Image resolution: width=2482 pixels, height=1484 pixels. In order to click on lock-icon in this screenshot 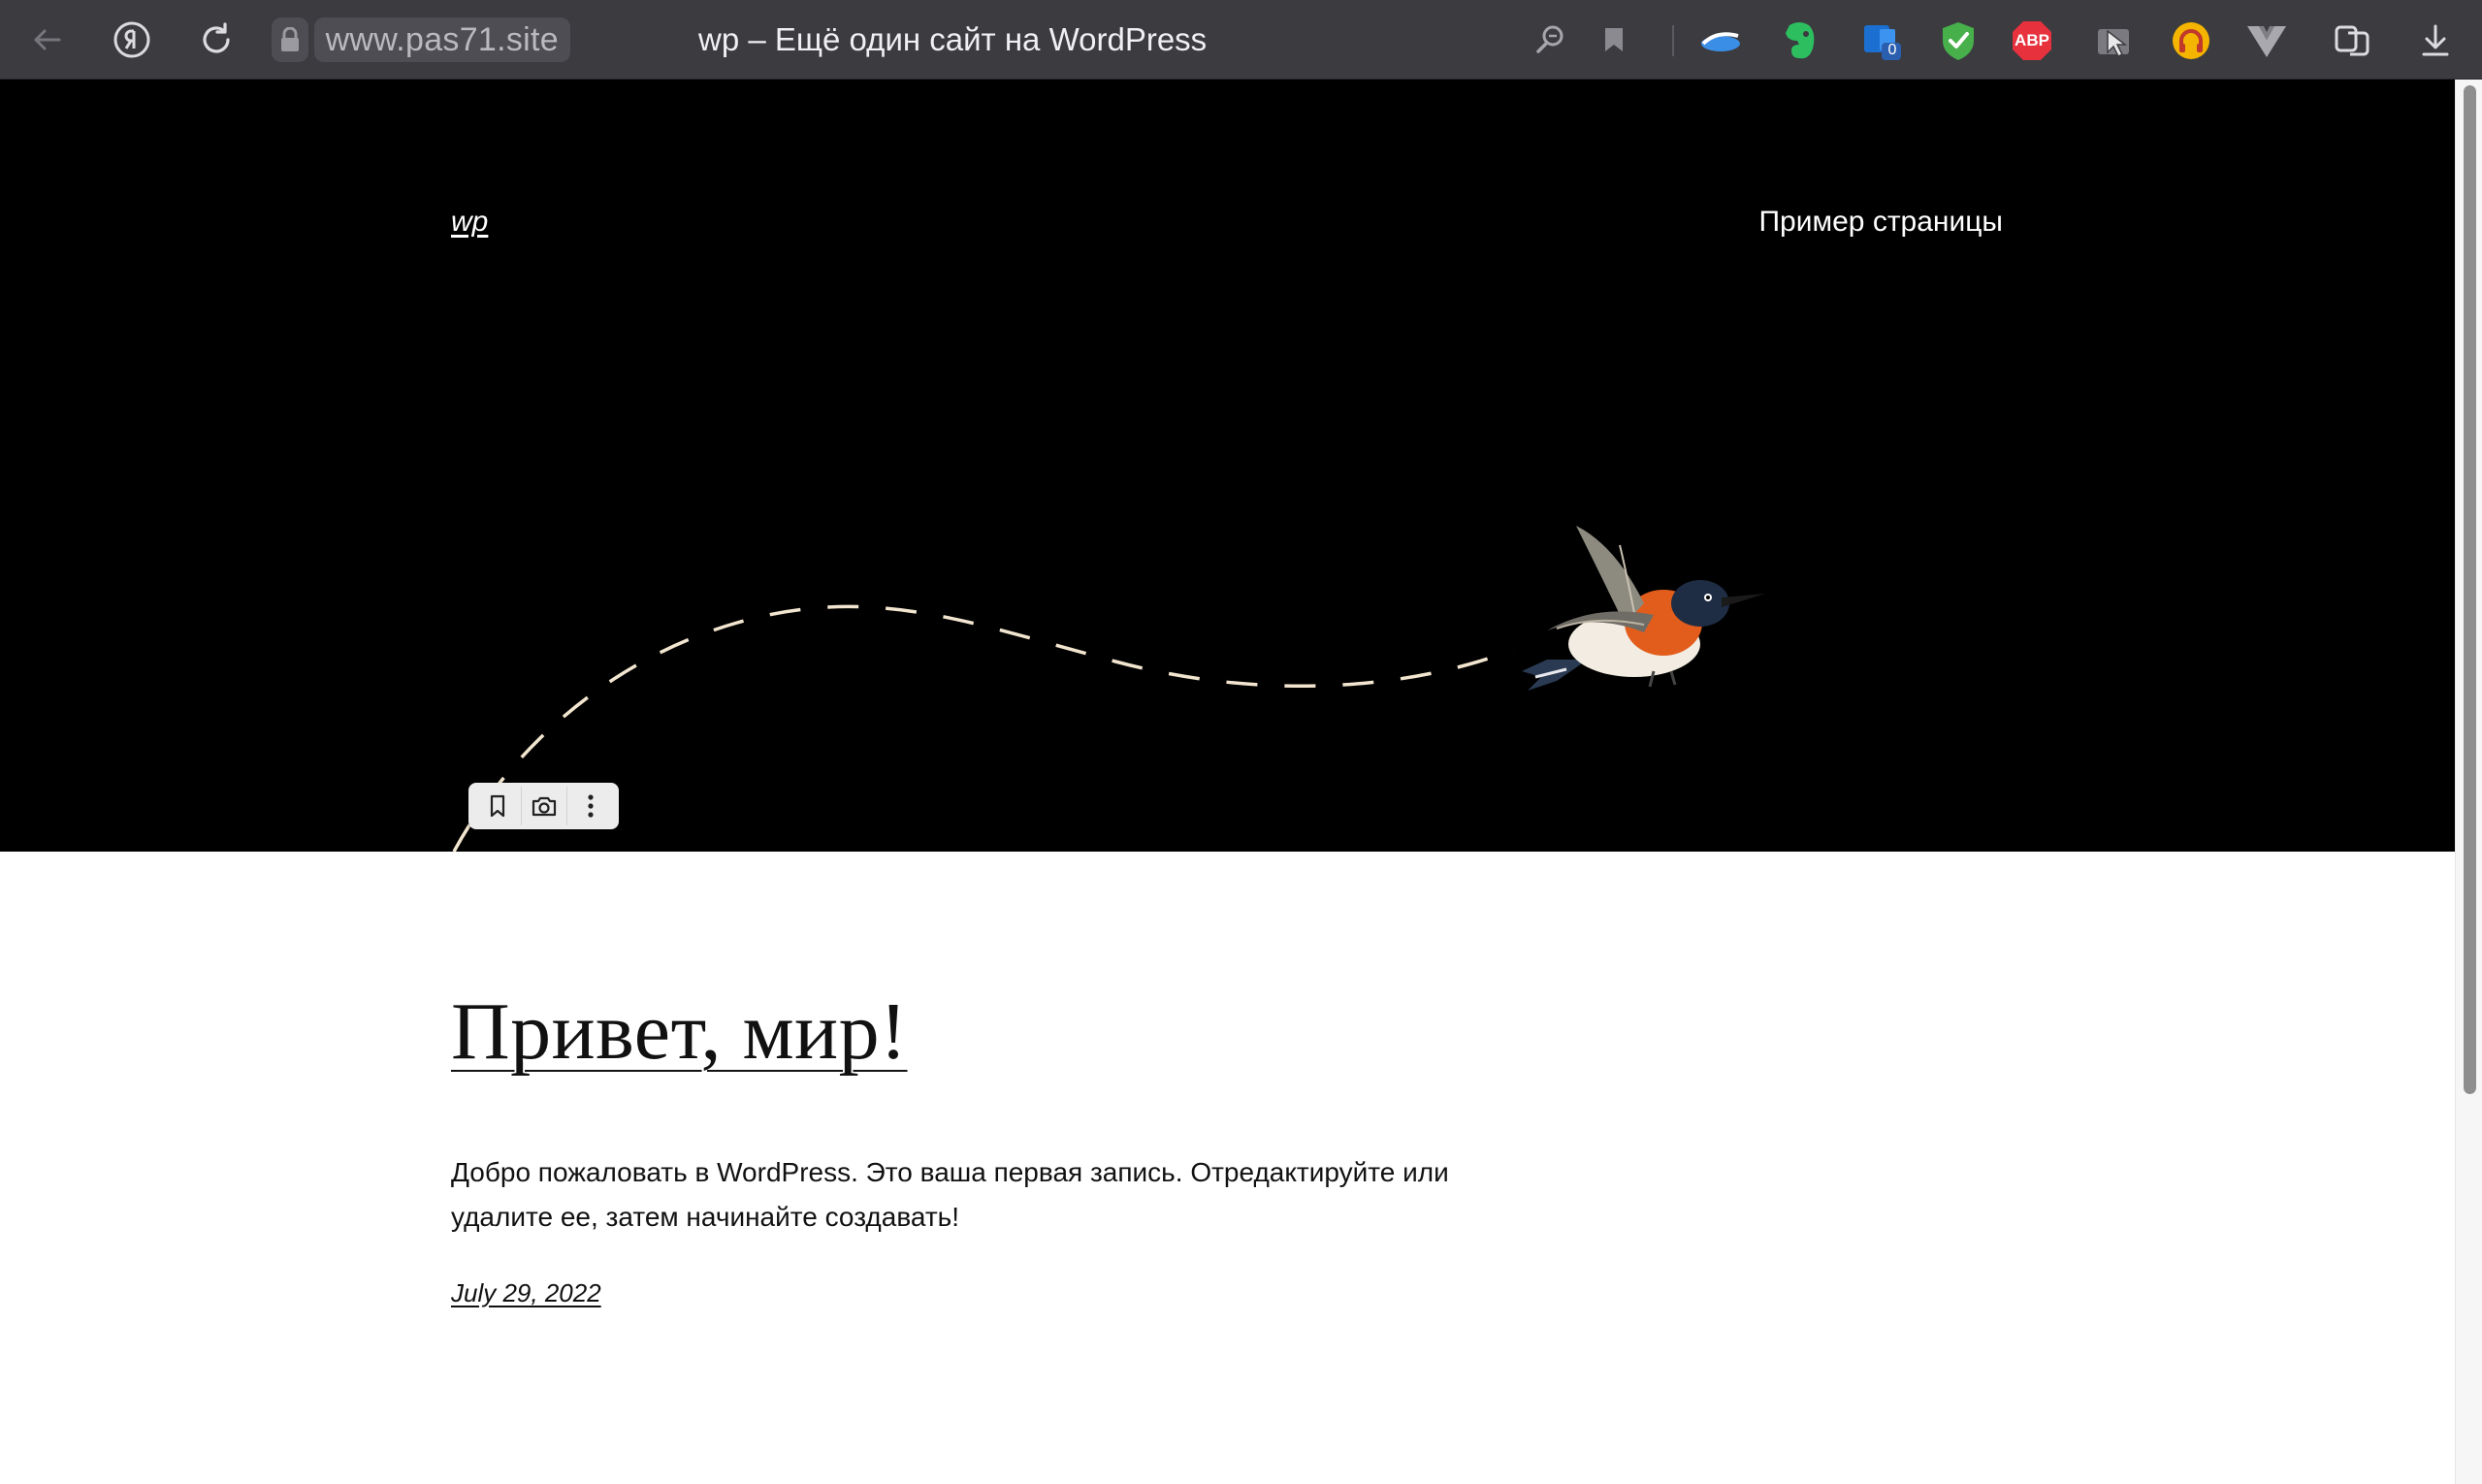, I will do `click(289, 39)`.